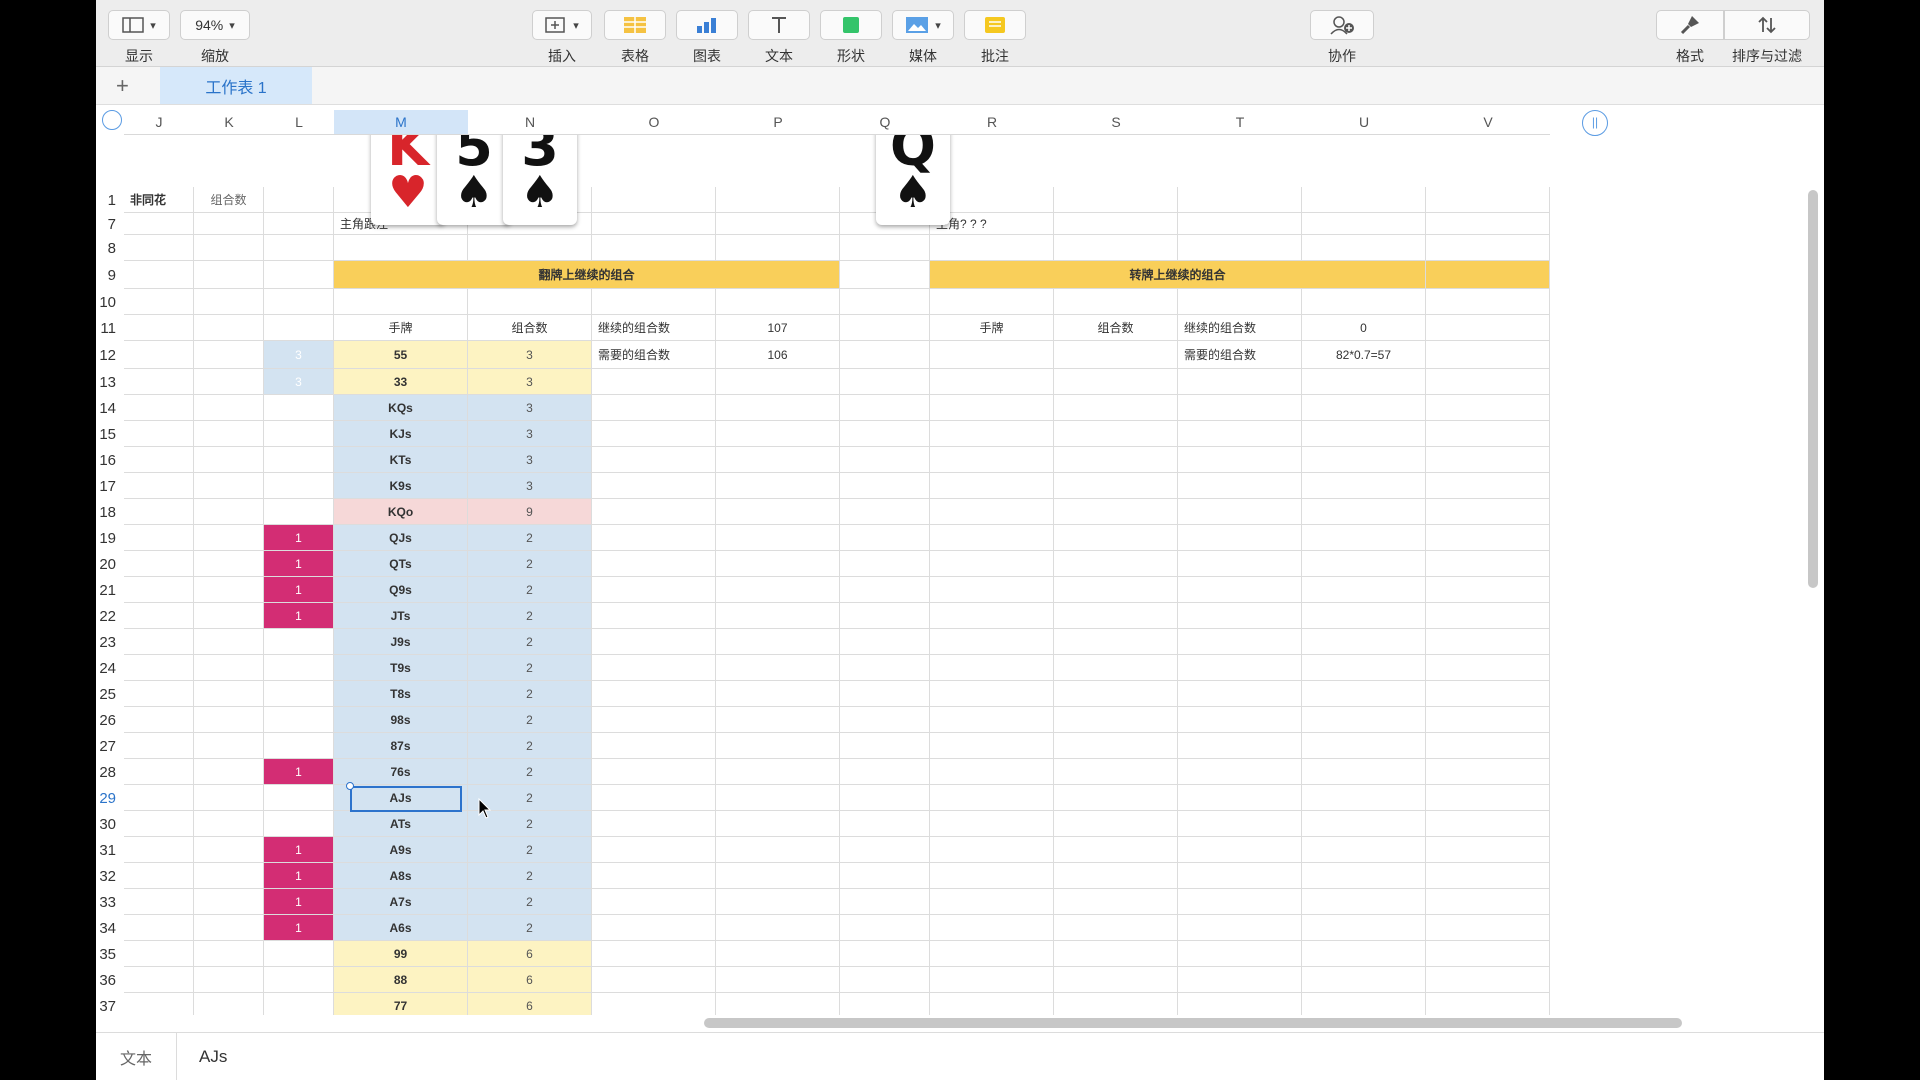 Image resolution: width=1920 pixels, height=1080 pixels. What do you see at coordinates (635, 38) in the screenshot?
I see `table-button: 表格` at bounding box center [635, 38].